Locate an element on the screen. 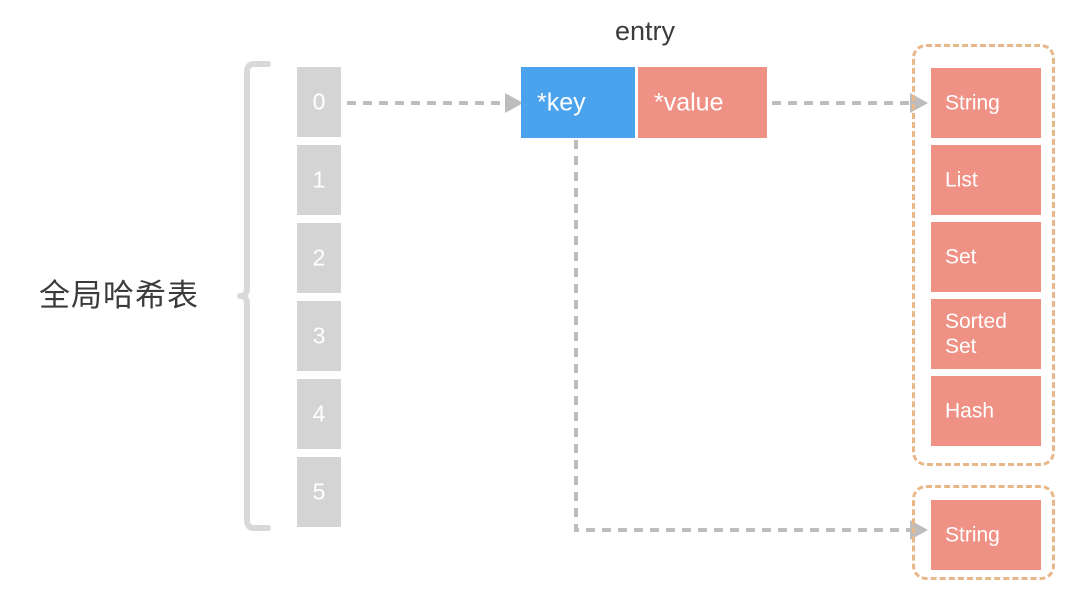 The height and width of the screenshot is (596, 1080). hash-bucket-index: 3 is located at coordinates (319, 335).